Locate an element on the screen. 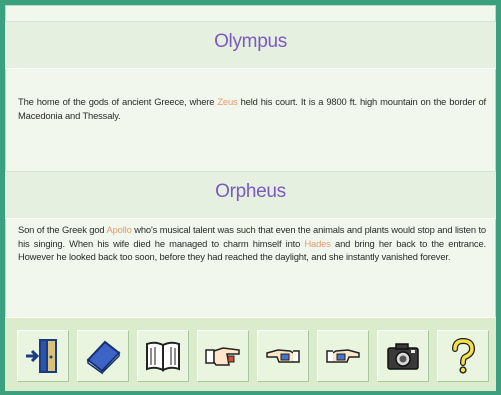 The image size is (501, 395). next-button is located at coordinates (223, 356).